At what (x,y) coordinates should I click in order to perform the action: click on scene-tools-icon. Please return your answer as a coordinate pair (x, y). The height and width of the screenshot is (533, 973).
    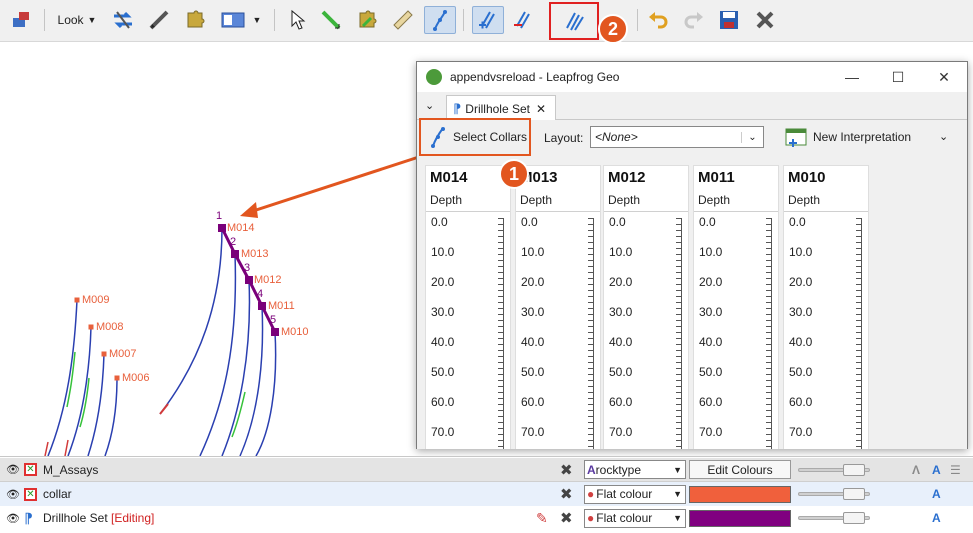
    Looking at the image, I should click on (21, 20).